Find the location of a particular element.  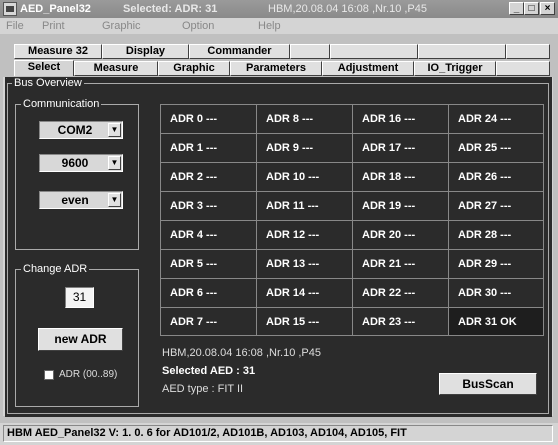

adr-cell: ADR 3 --- is located at coordinates (209, 206).